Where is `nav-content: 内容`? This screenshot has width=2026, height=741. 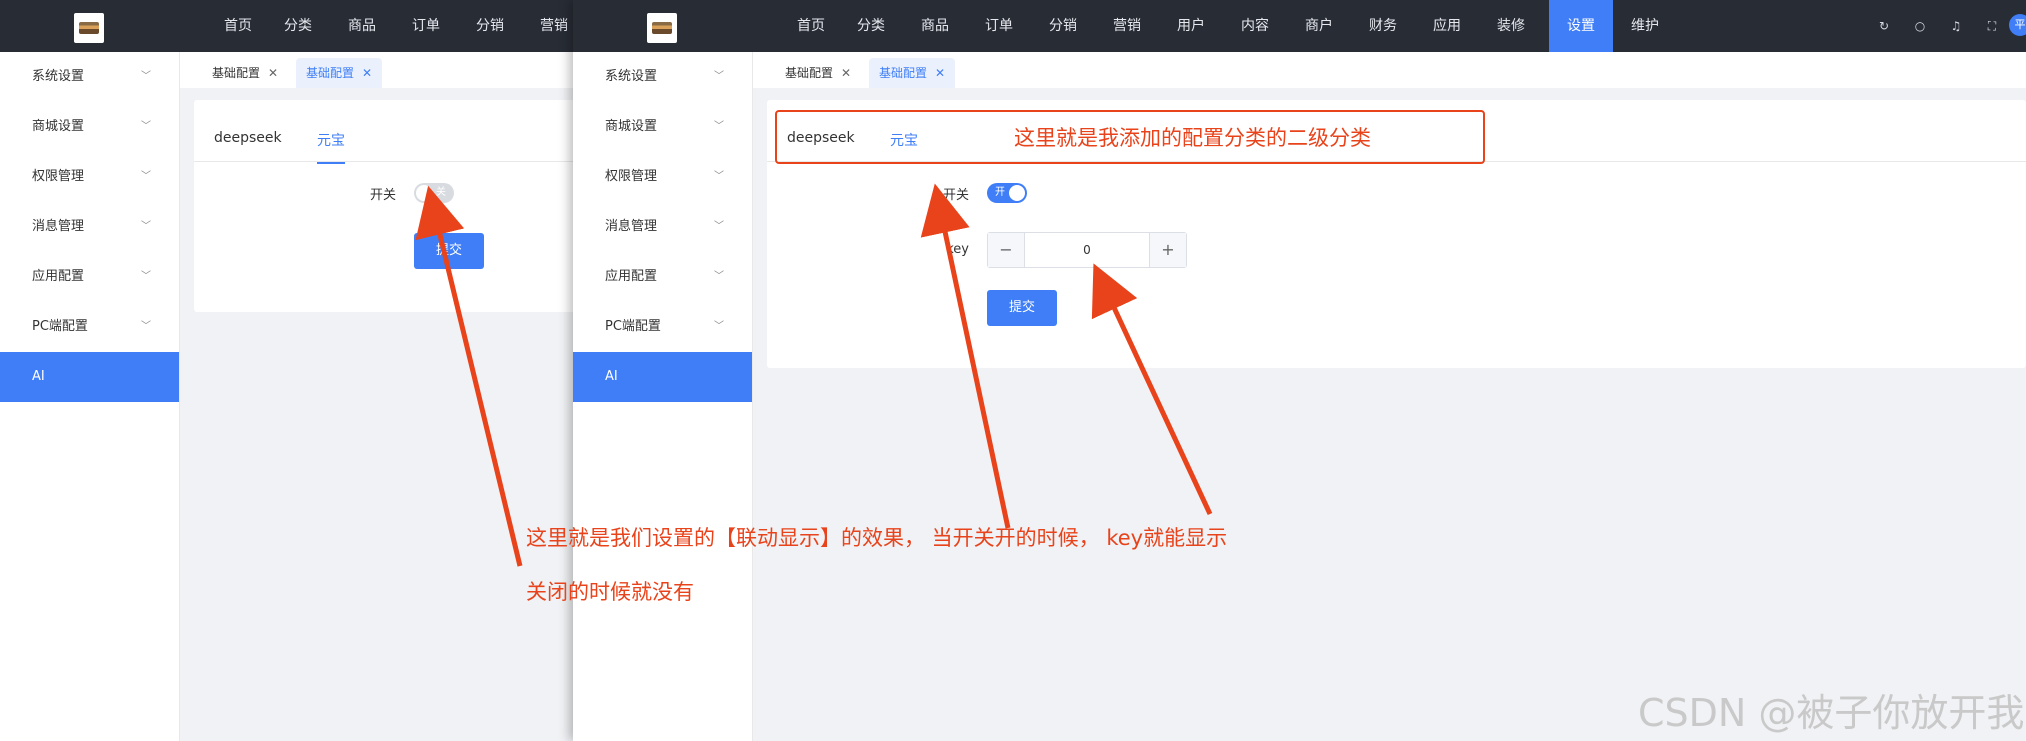
nav-content: 内容 is located at coordinates (1255, 26).